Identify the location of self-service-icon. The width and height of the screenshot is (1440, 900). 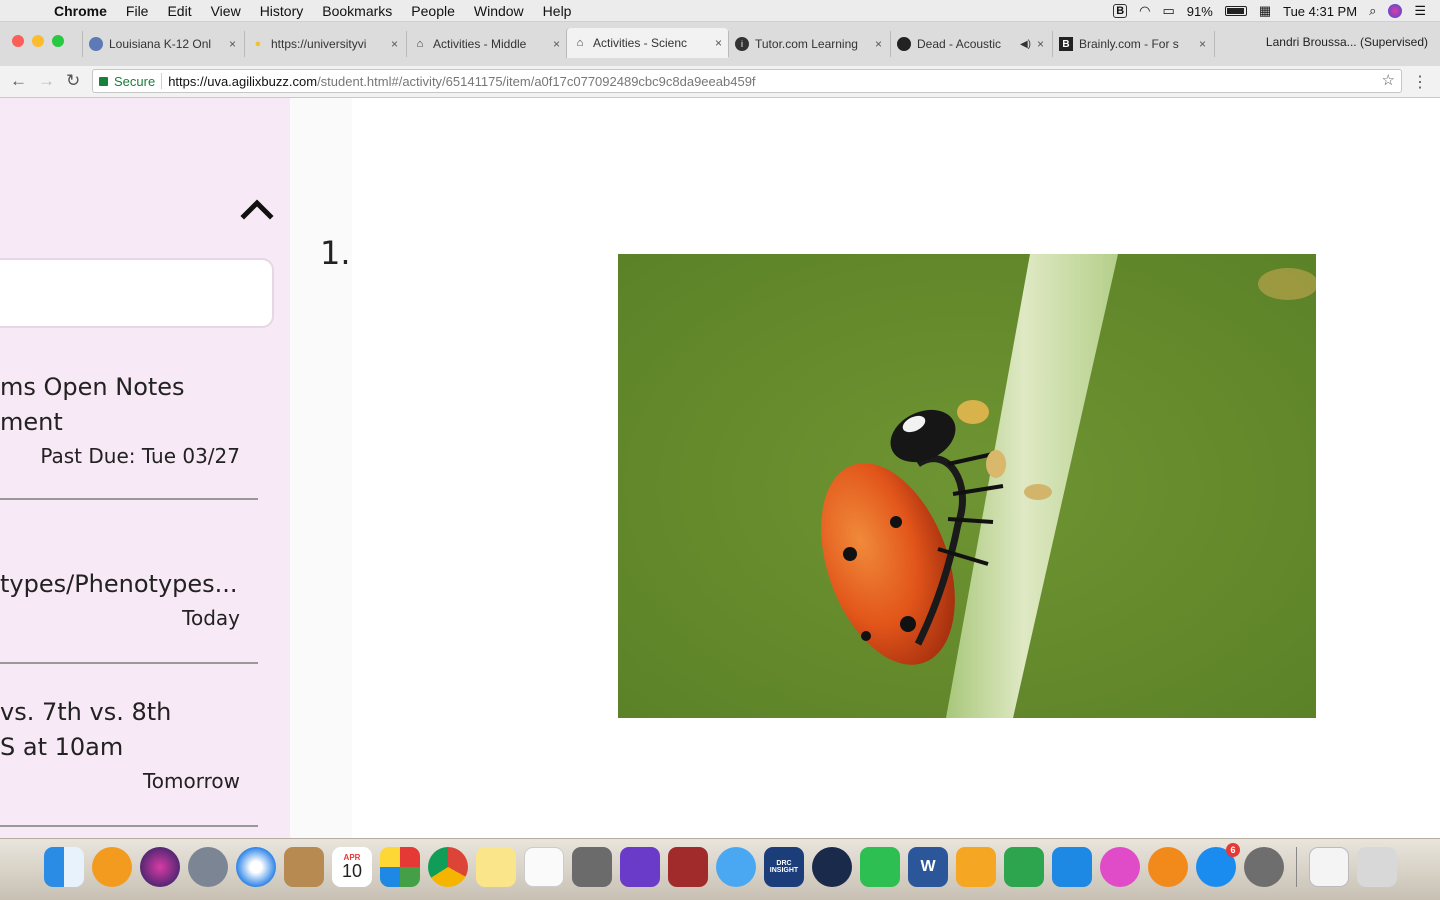
(400, 867).